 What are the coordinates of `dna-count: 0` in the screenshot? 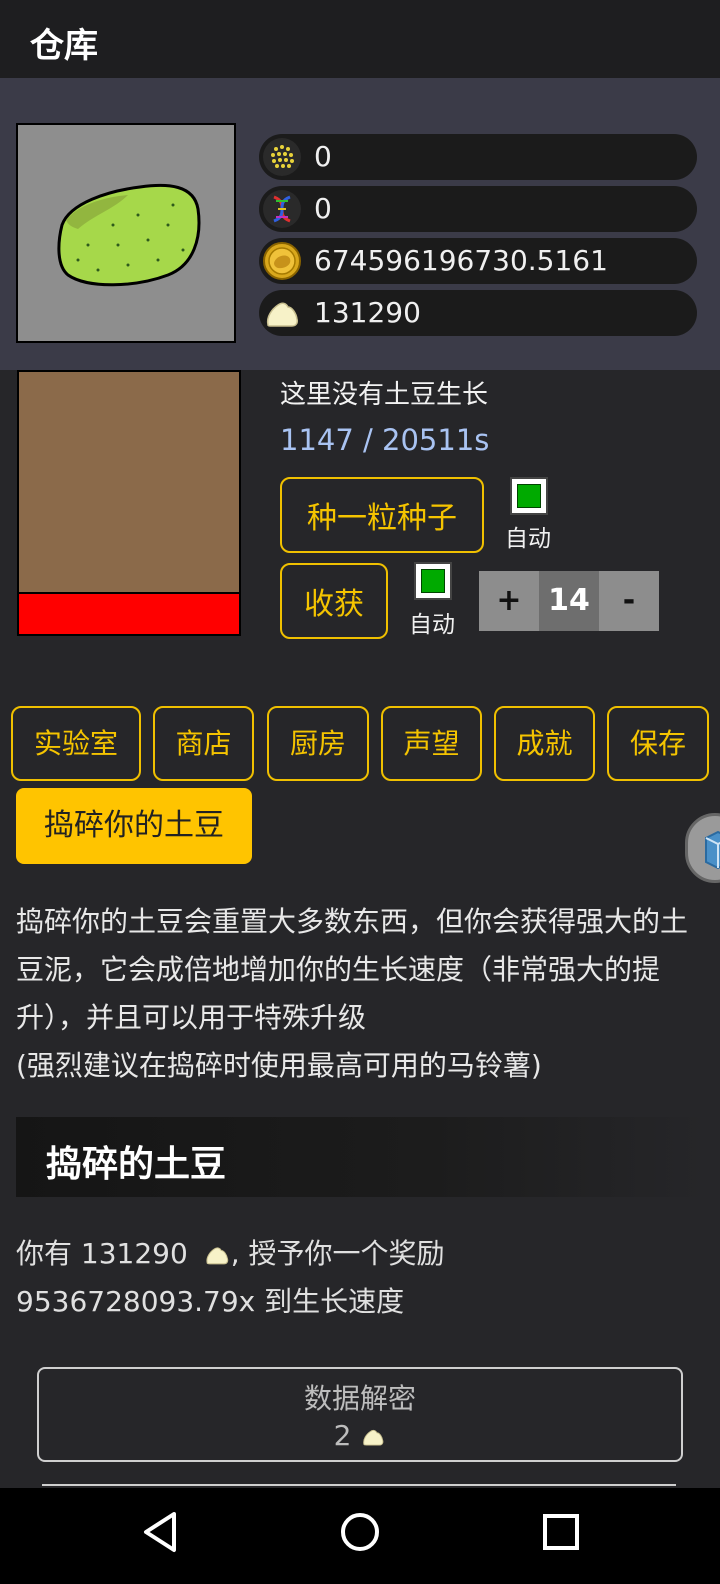 It's located at (323, 208).